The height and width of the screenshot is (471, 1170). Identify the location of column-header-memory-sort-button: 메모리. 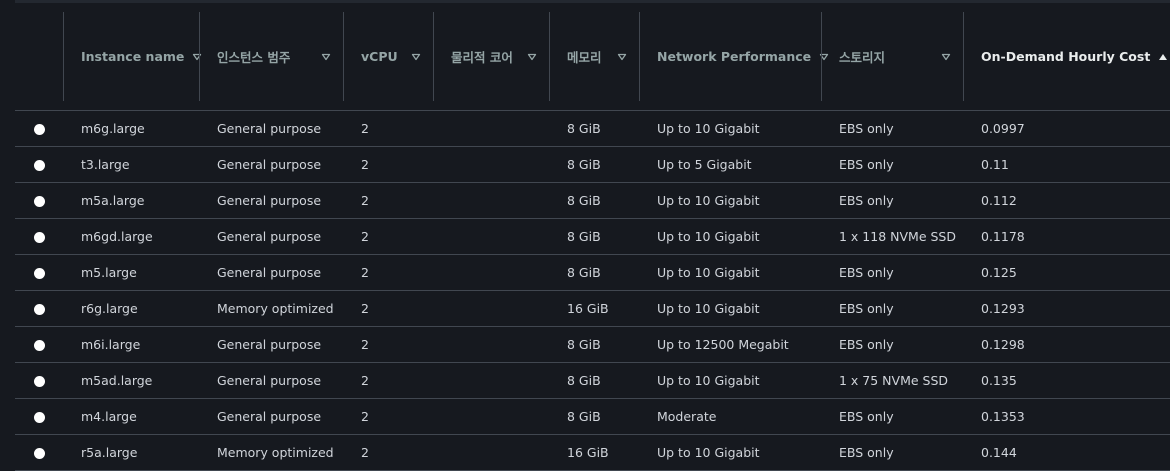
(594, 56).